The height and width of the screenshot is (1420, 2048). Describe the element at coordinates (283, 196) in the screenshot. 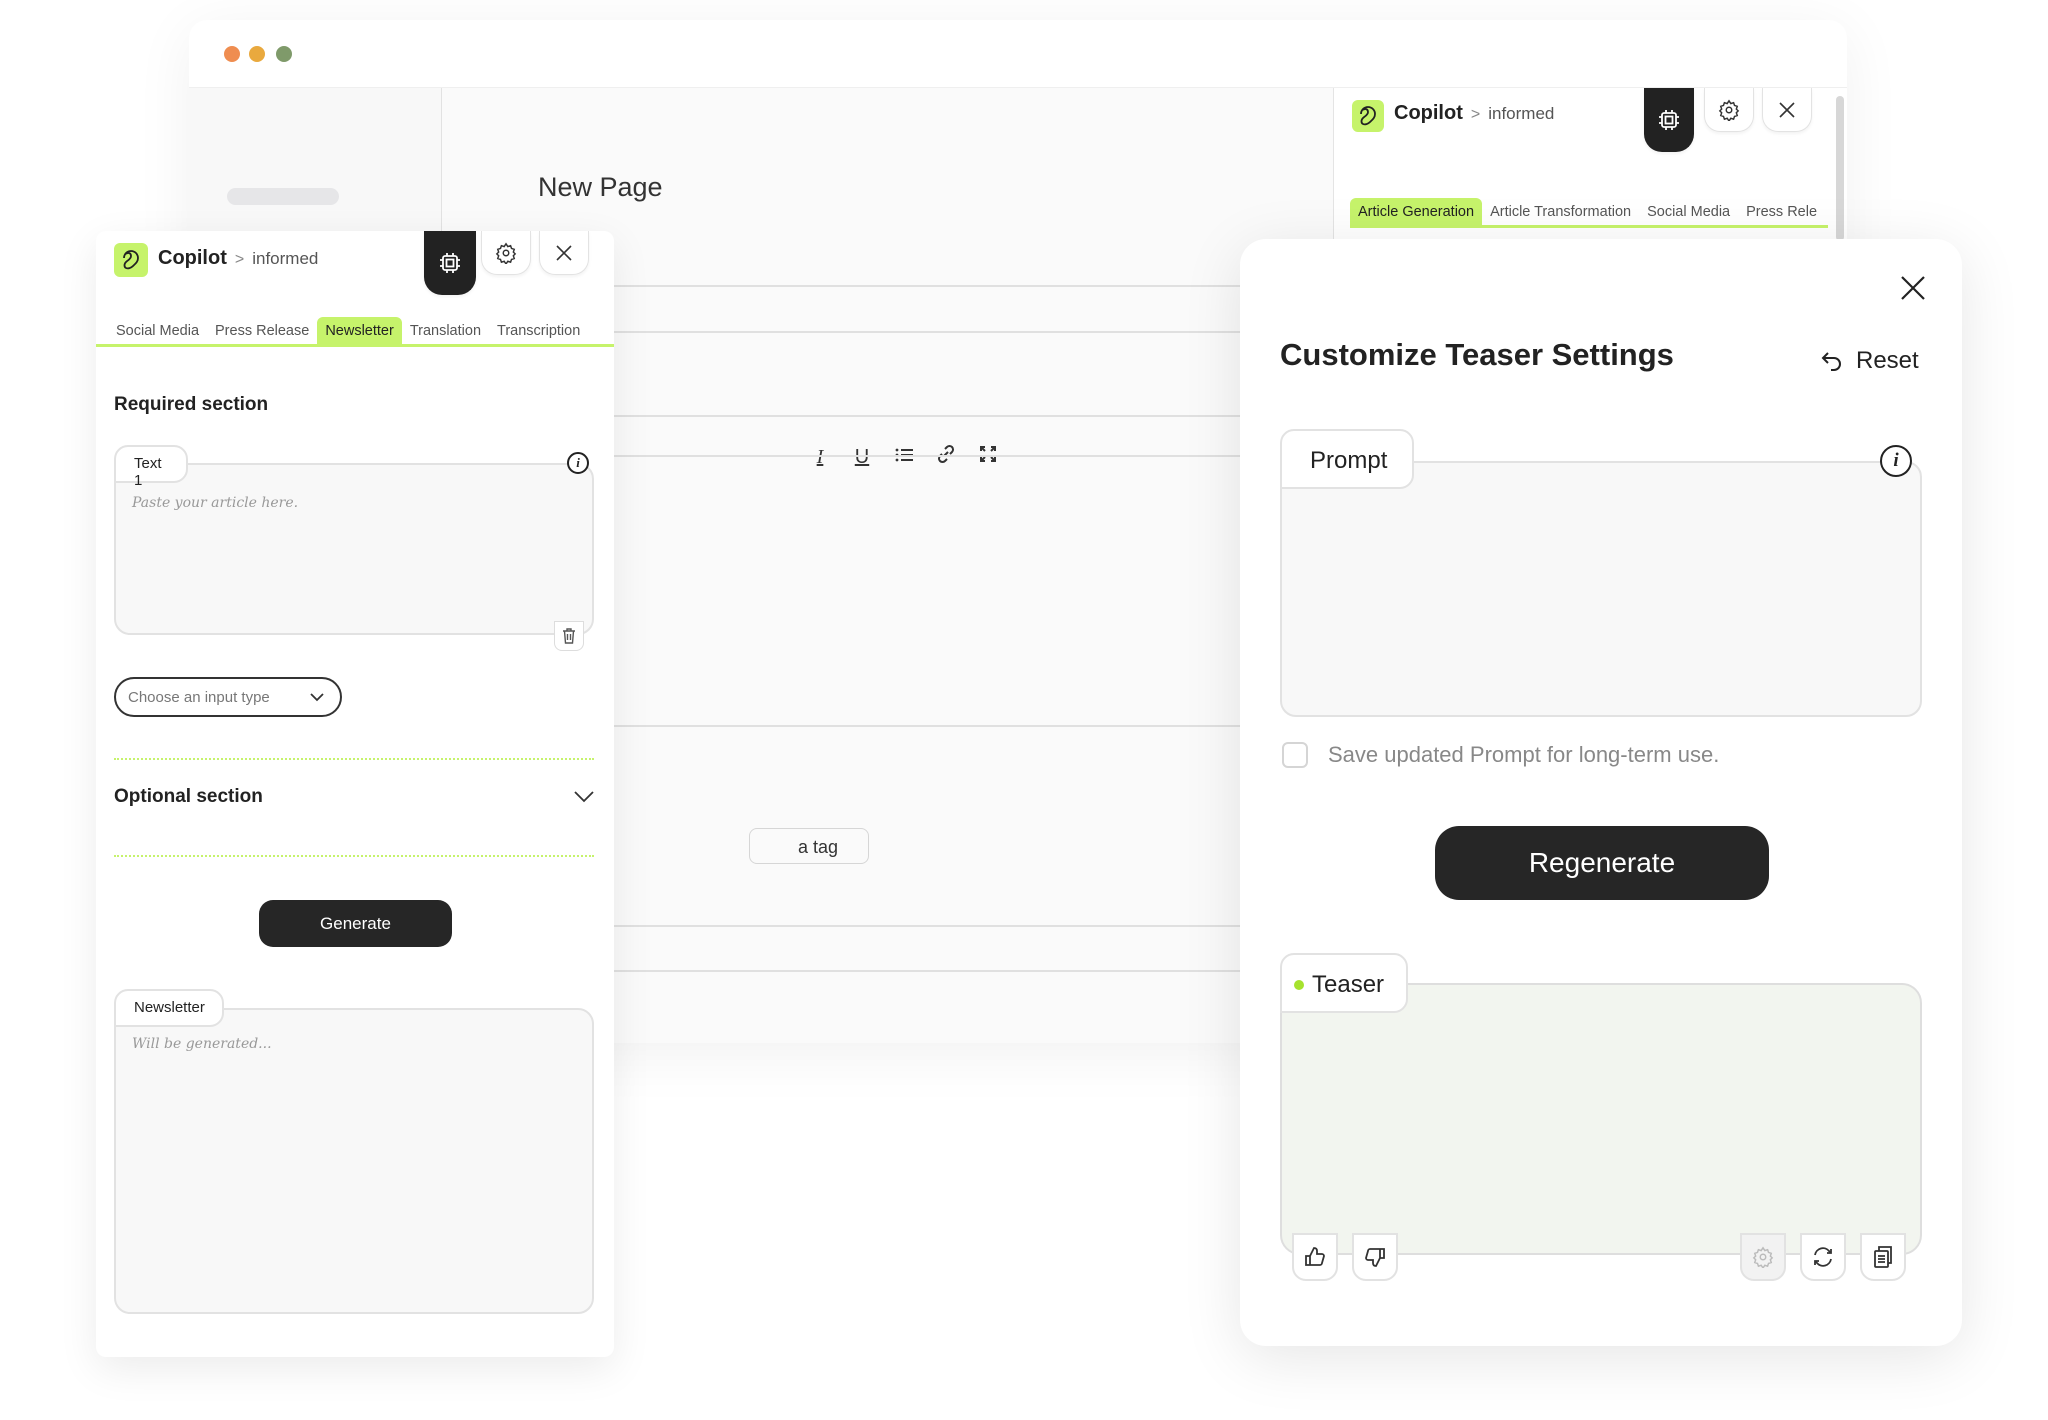

I see `sidebar-skeleton-item` at that location.